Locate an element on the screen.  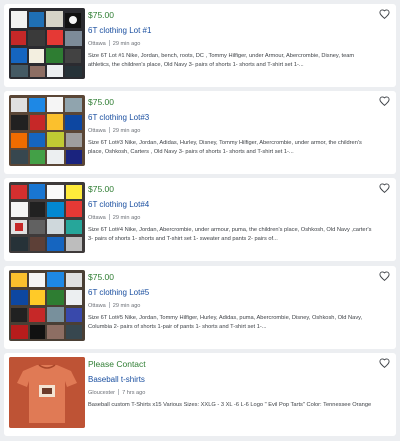
listing-price: Please Contact is located at coordinates (117, 364).